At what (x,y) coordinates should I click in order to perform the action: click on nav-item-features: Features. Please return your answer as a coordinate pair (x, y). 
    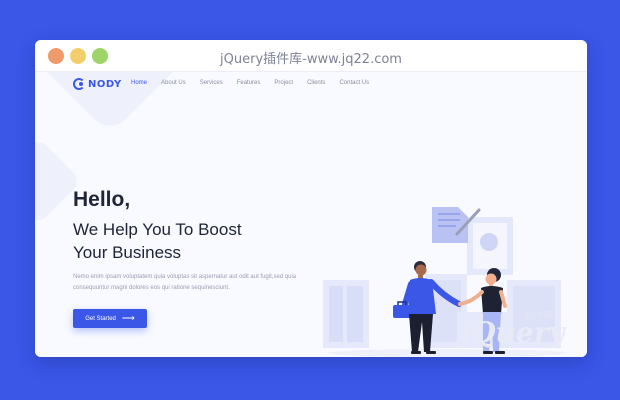
    Looking at the image, I should click on (249, 83).